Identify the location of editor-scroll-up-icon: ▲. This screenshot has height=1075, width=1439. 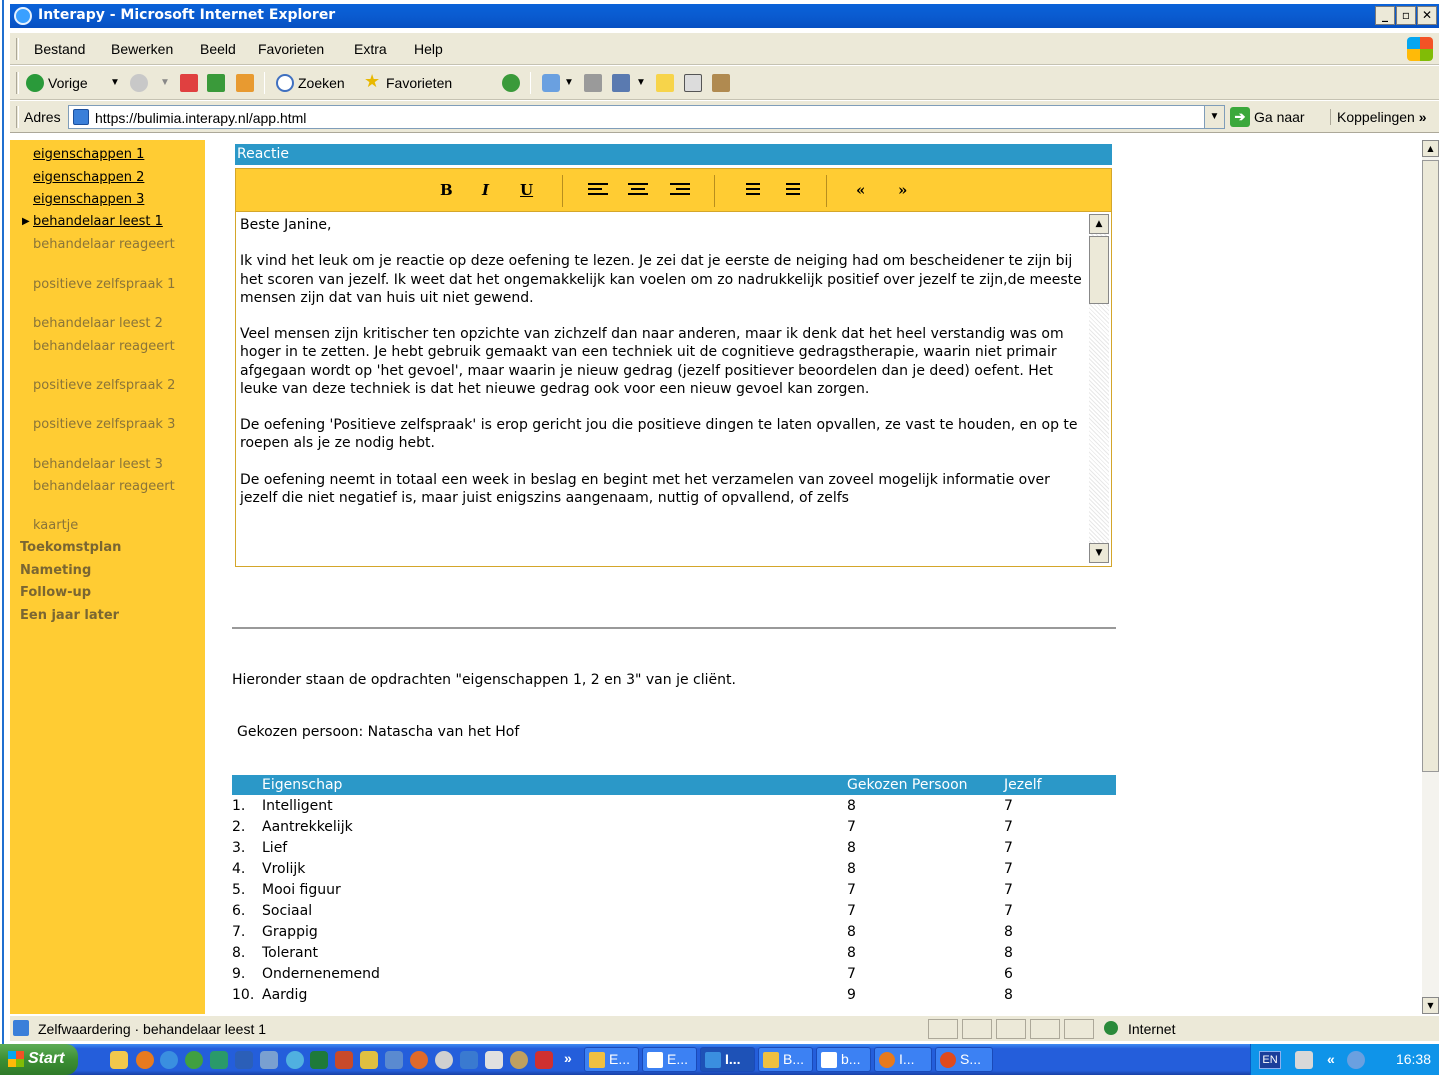
(1099, 224).